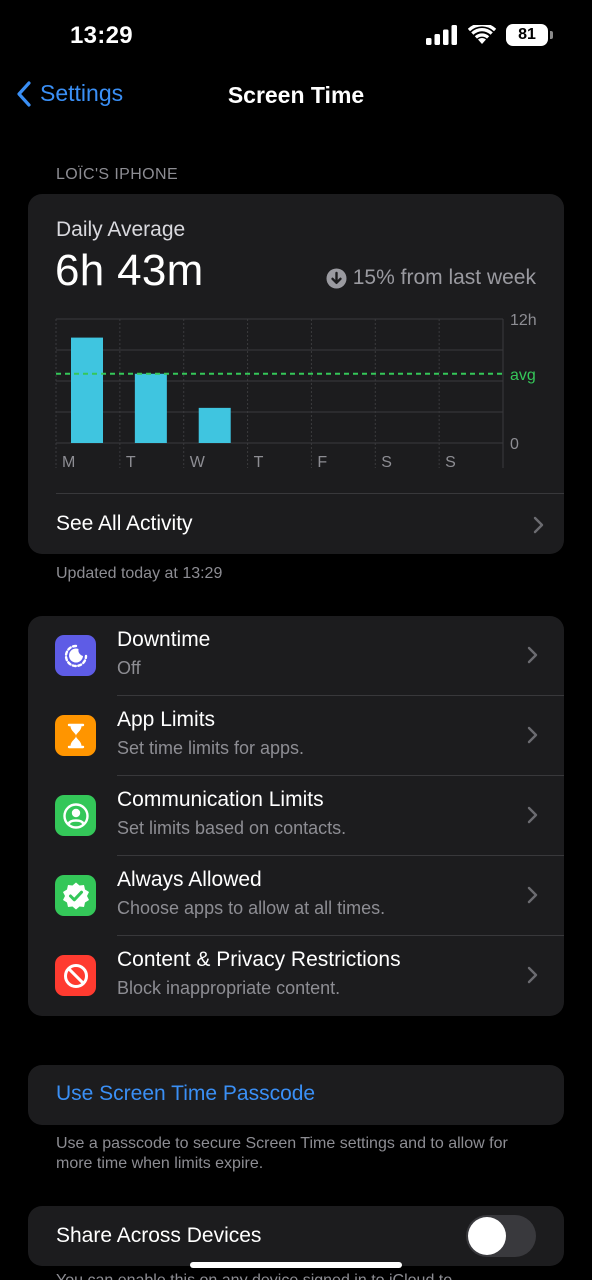 The image size is (592, 1280). Describe the element at coordinates (129, 270) in the screenshot. I see `daily-average-value: 6h 43m` at that location.